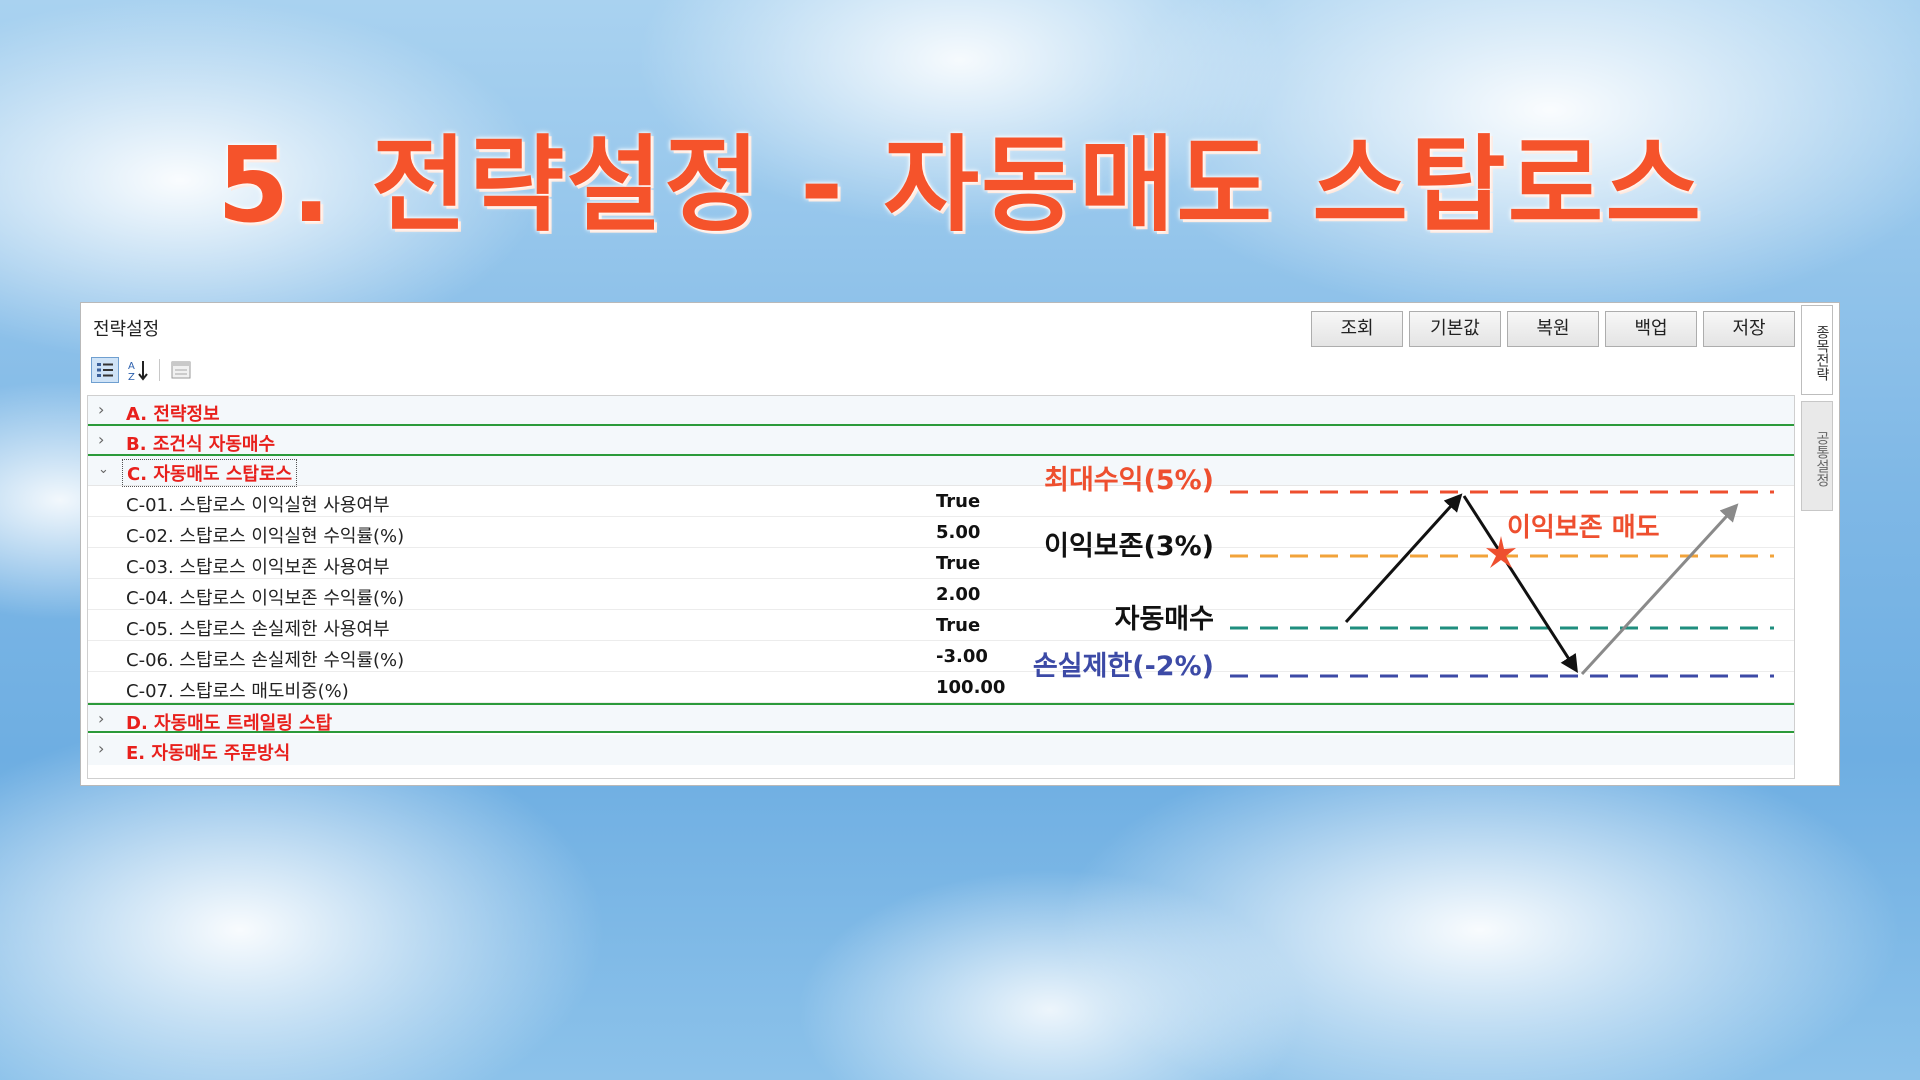  I want to click on level-label-auto-buy: 자동매수, so click(1164, 619).